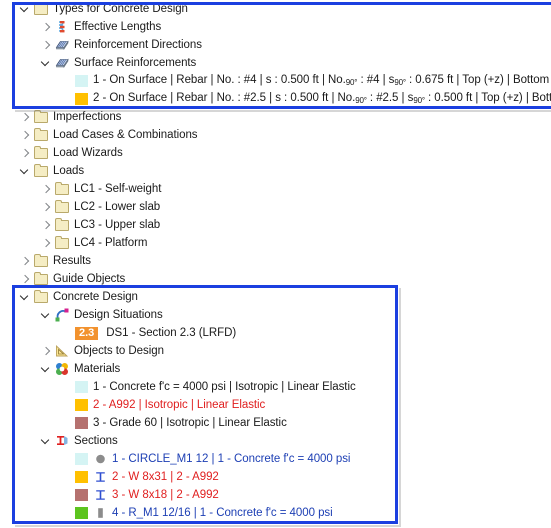 The height and width of the screenshot is (528, 551). What do you see at coordinates (87, 117) in the screenshot?
I see `tree-row-label: Imperfections` at bounding box center [87, 117].